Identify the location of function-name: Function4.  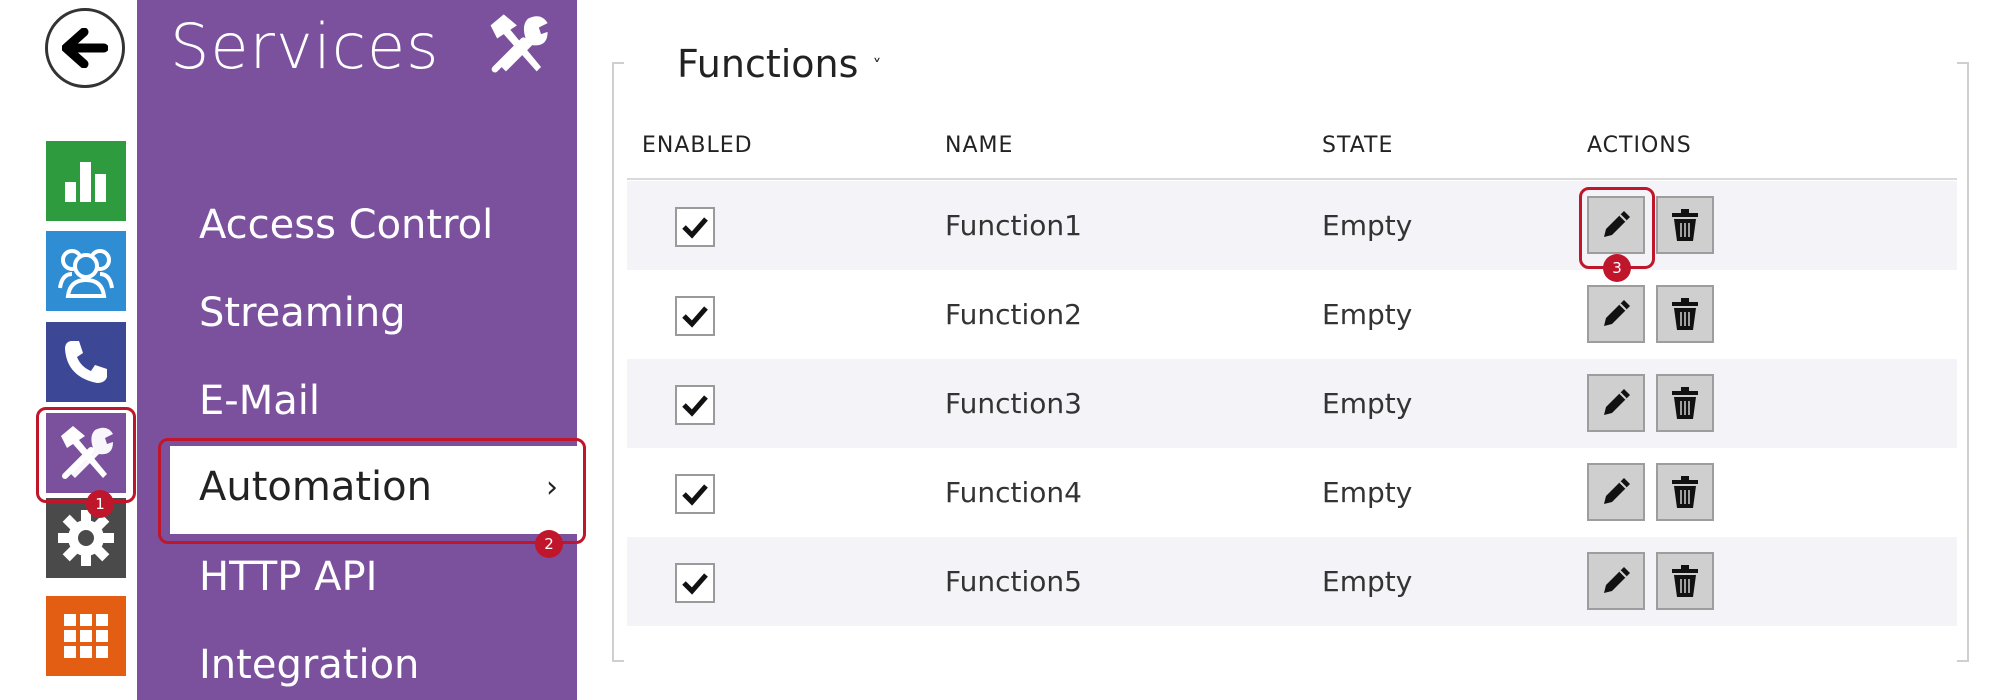
(1013, 492).